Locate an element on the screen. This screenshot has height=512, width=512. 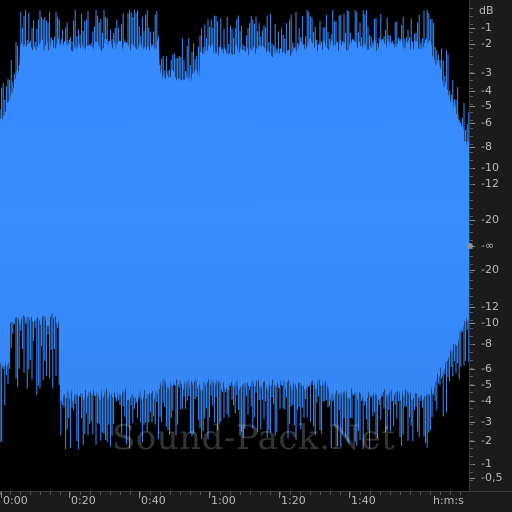
db-tick-label: -1 is located at coordinates (486, 463).